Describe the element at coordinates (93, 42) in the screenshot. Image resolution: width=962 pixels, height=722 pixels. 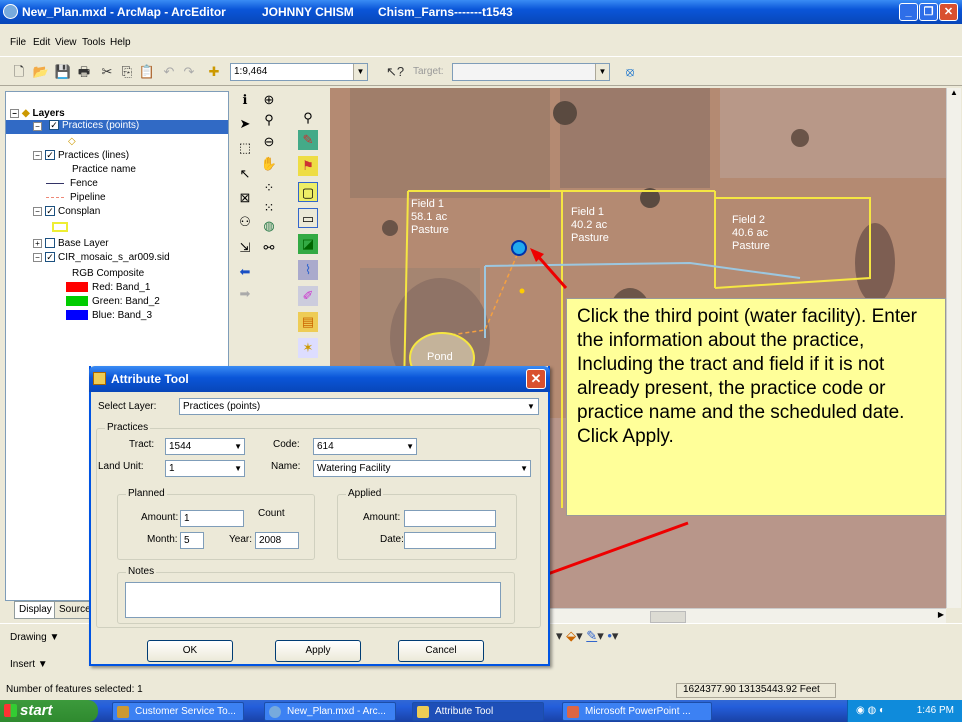
I see `menu-tools: Tools` at that location.